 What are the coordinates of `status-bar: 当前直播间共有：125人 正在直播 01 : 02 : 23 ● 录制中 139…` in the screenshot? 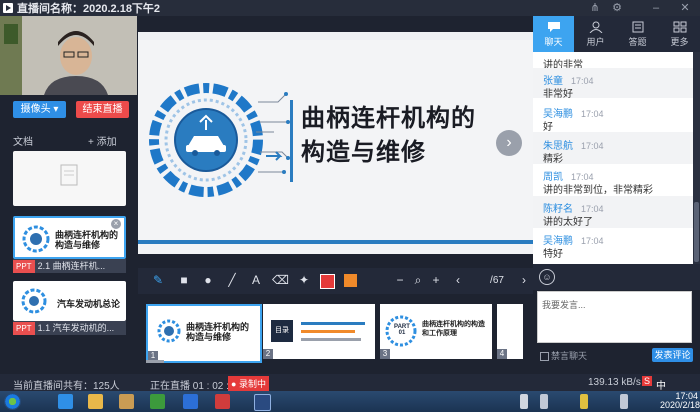 It's located at (350, 383).